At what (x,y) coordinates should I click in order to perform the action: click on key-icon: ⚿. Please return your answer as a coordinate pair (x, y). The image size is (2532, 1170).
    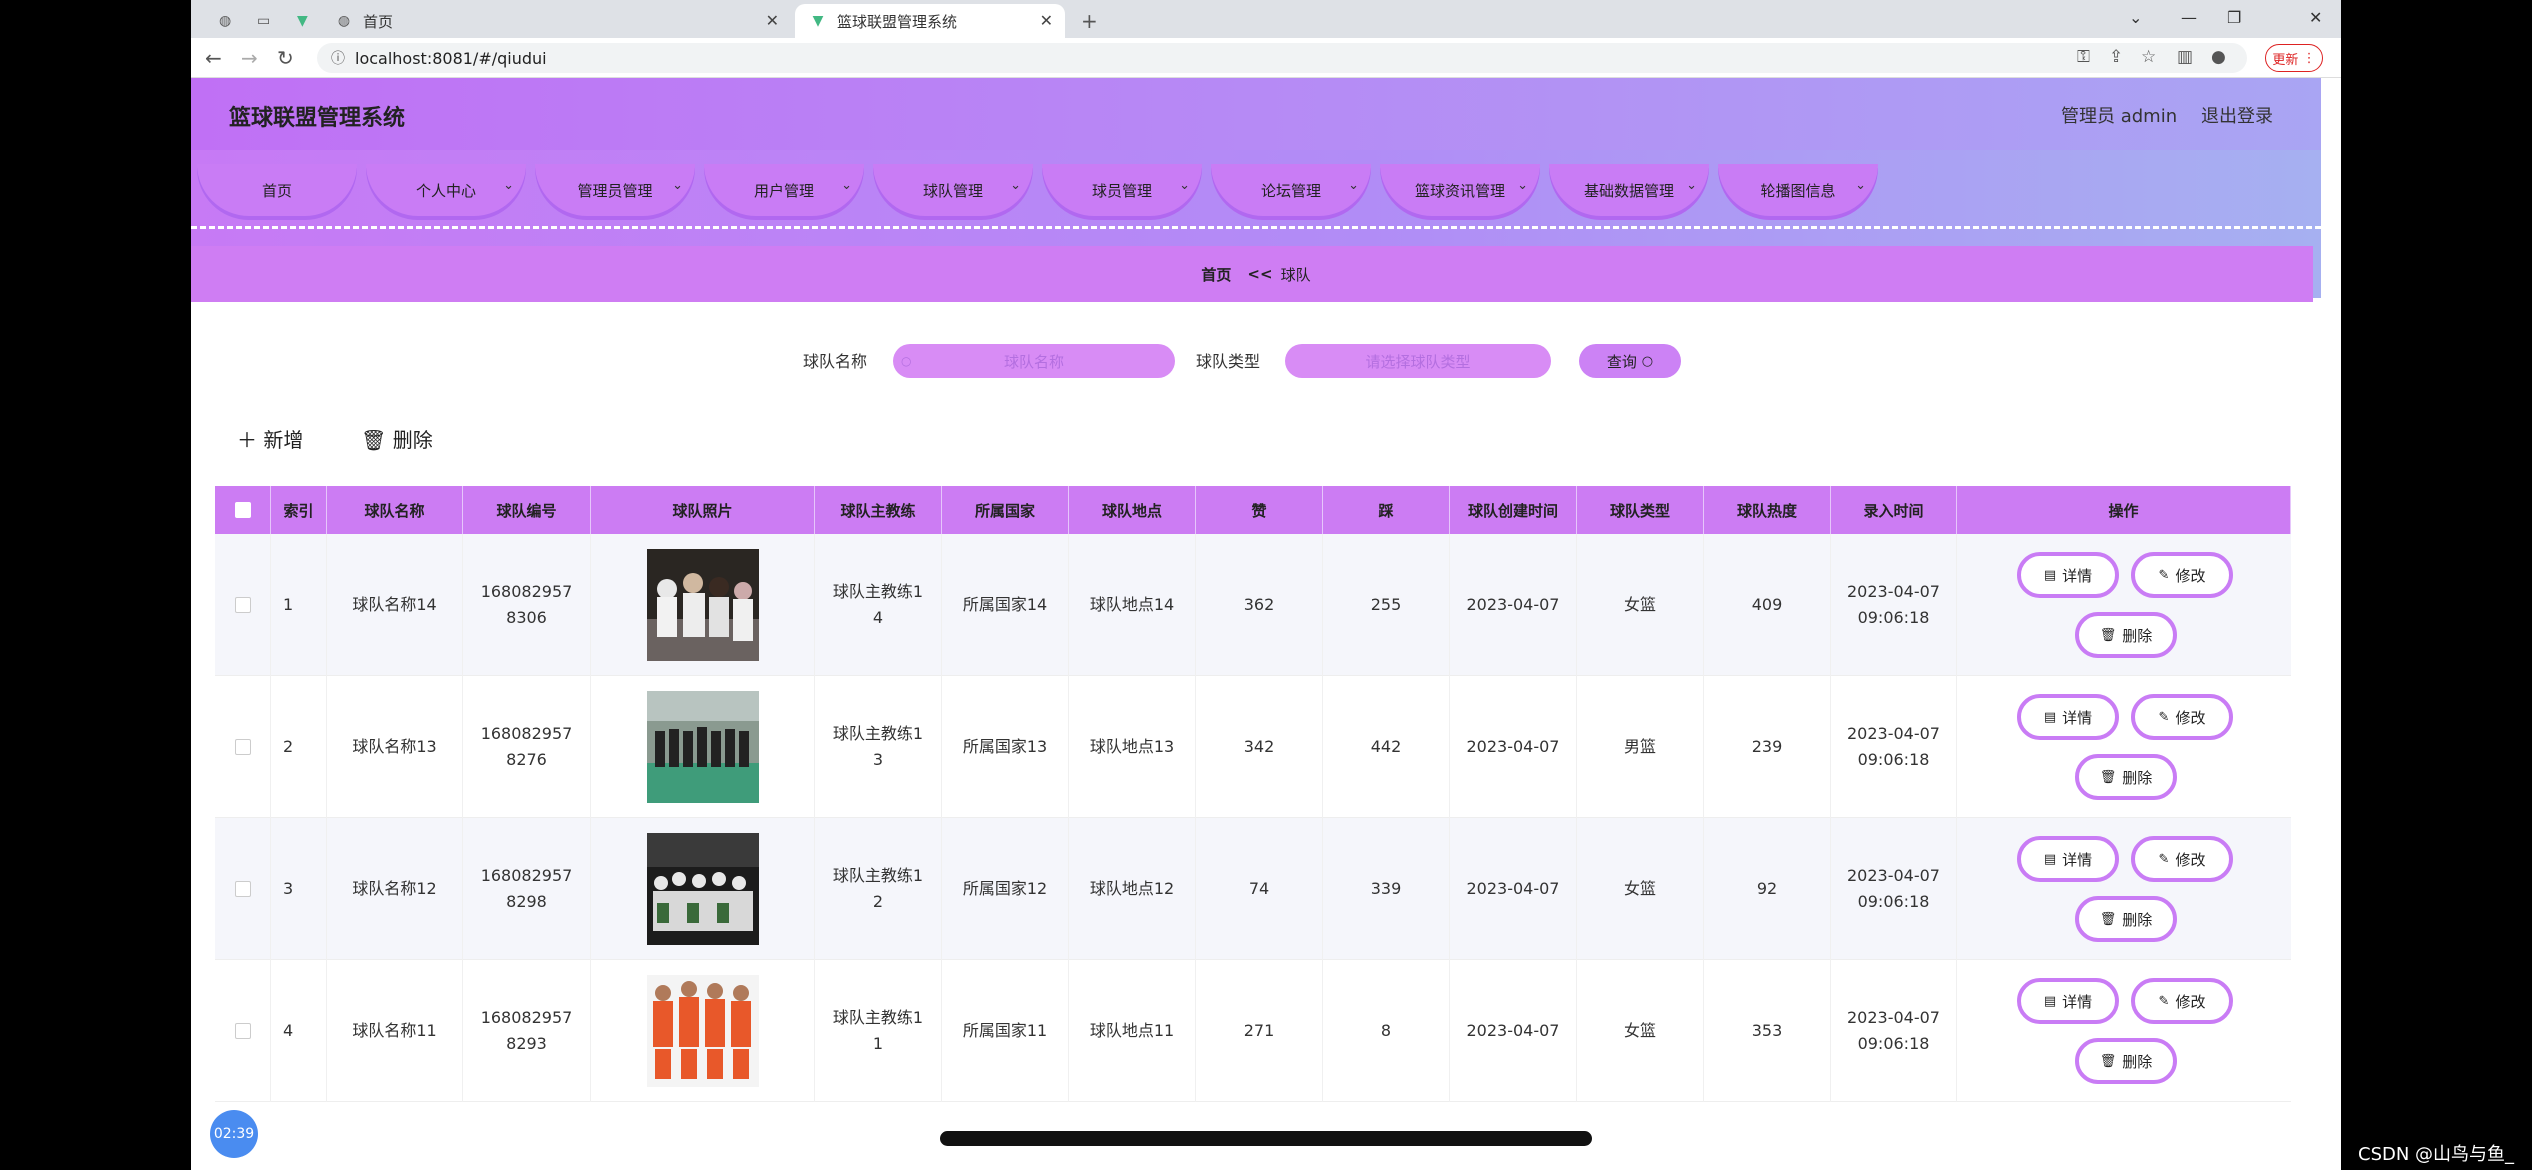
    Looking at the image, I should click on (2083, 57).